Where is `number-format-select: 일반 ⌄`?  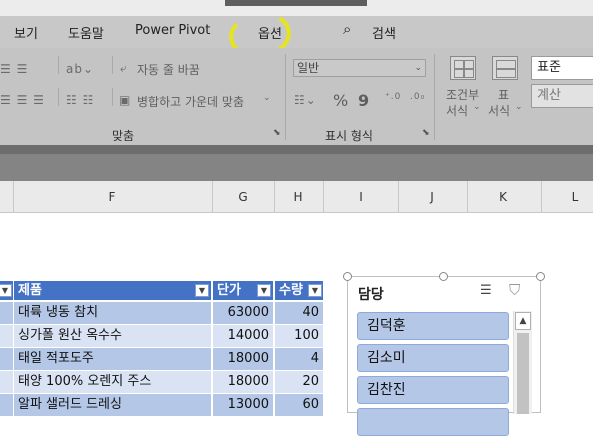 number-format-select: 일반 ⌄ is located at coordinates (359, 68).